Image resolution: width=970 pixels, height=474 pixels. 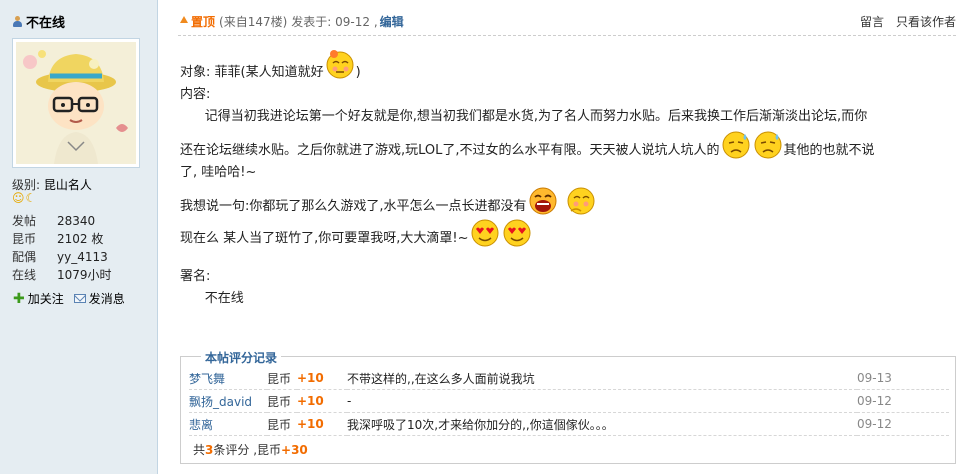 I want to click on table-row: 梦飞舞 昆币 +10 不带这样的,,在这么多人面前说我坑 09-13, so click(x=569, y=378).